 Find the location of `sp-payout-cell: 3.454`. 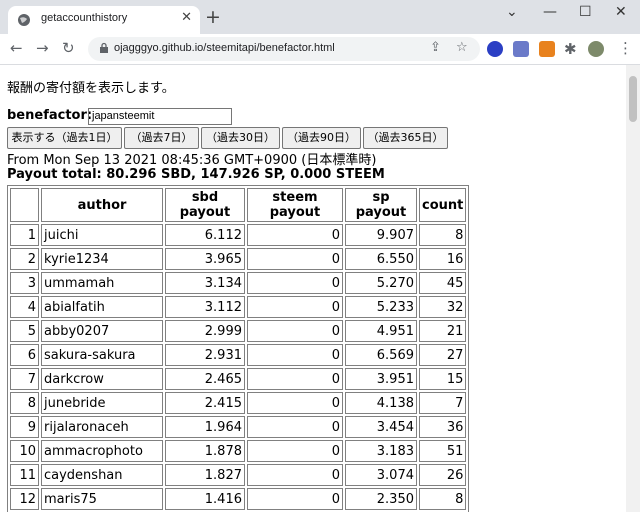

sp-payout-cell: 3.454 is located at coordinates (381, 427).